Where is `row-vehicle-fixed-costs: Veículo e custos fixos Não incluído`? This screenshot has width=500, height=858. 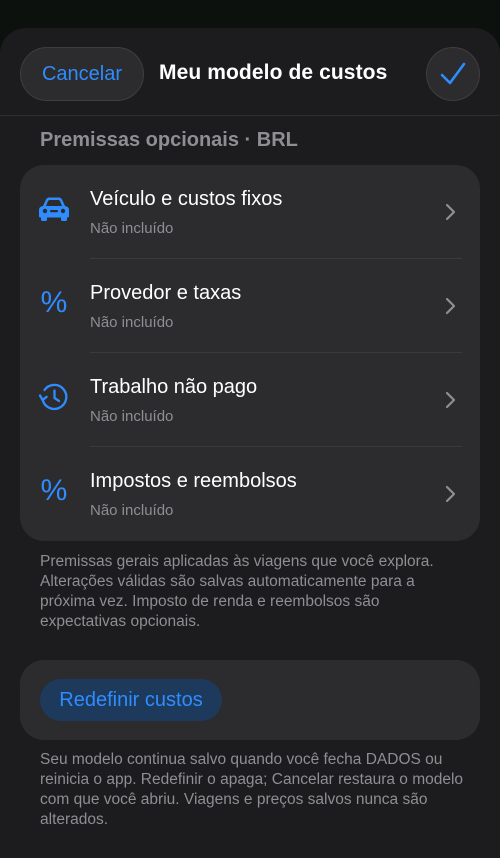
row-vehicle-fixed-costs: Veículo e custos fixos Não incluído is located at coordinates (250, 212).